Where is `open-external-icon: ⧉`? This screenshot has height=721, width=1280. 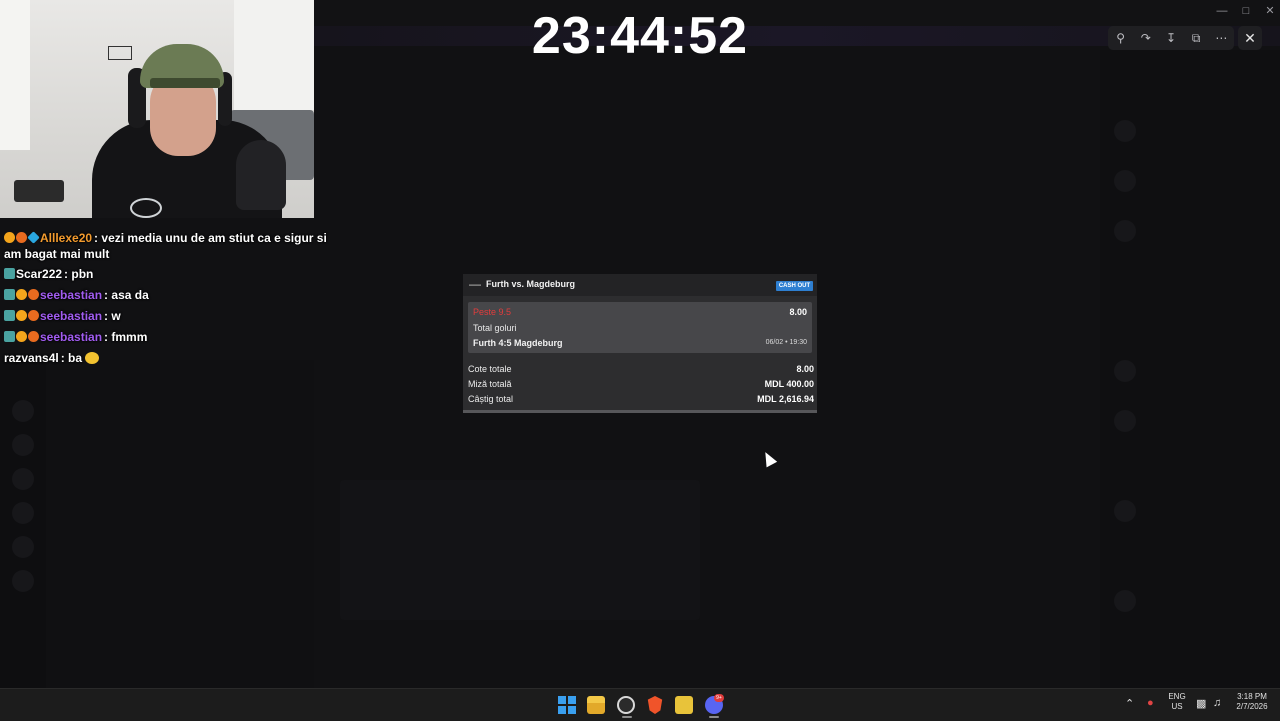 open-external-icon: ⧉ is located at coordinates (1196, 38).